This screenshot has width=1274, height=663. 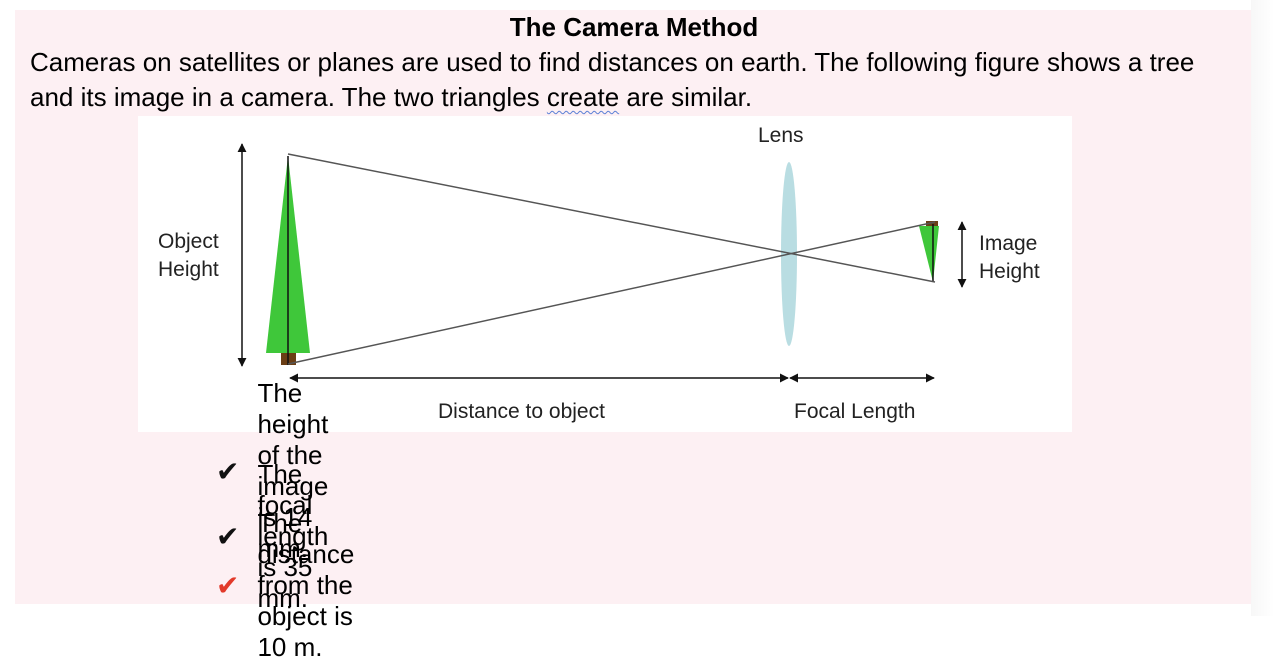 I want to click on grammar-flagged-word: create, so click(x=583, y=97).